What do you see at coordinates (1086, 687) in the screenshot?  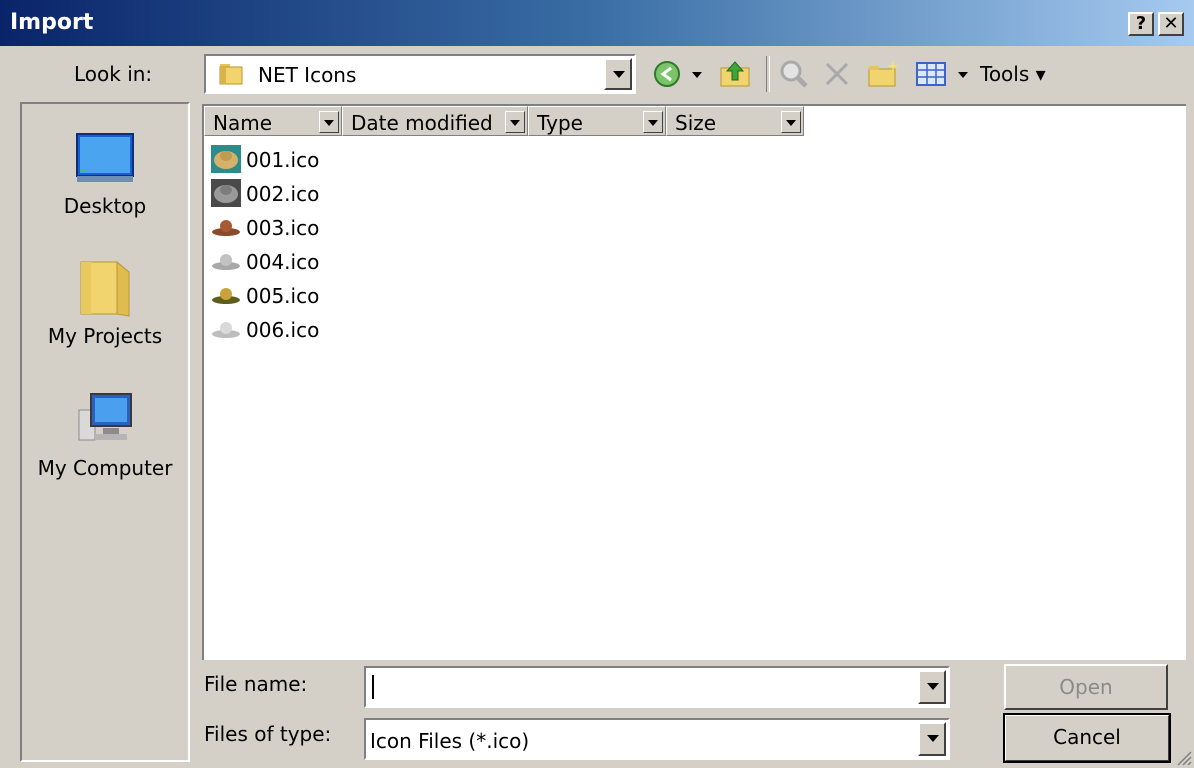 I see `open-button: Open` at bounding box center [1086, 687].